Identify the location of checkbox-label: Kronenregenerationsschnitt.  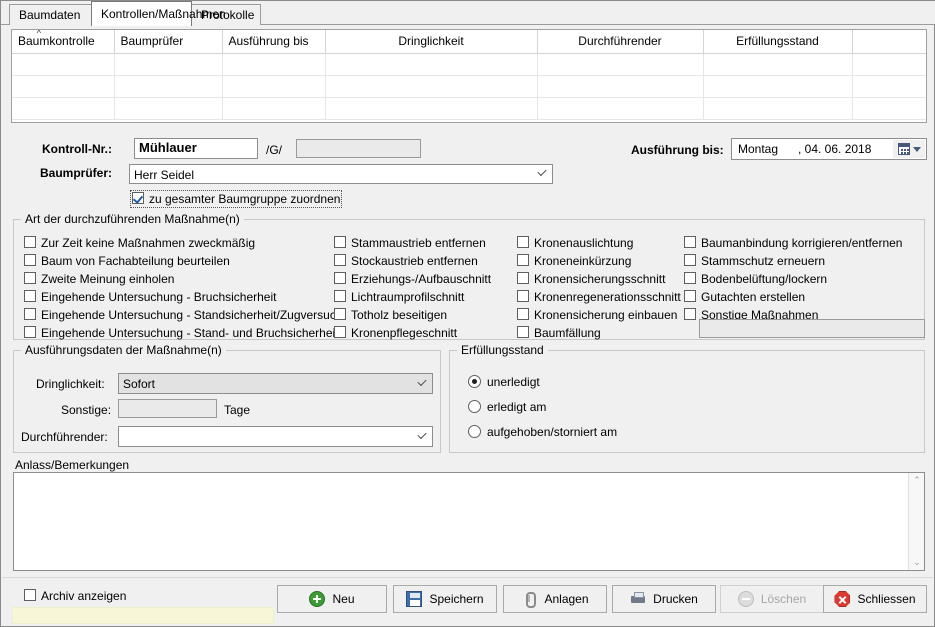
(607, 297).